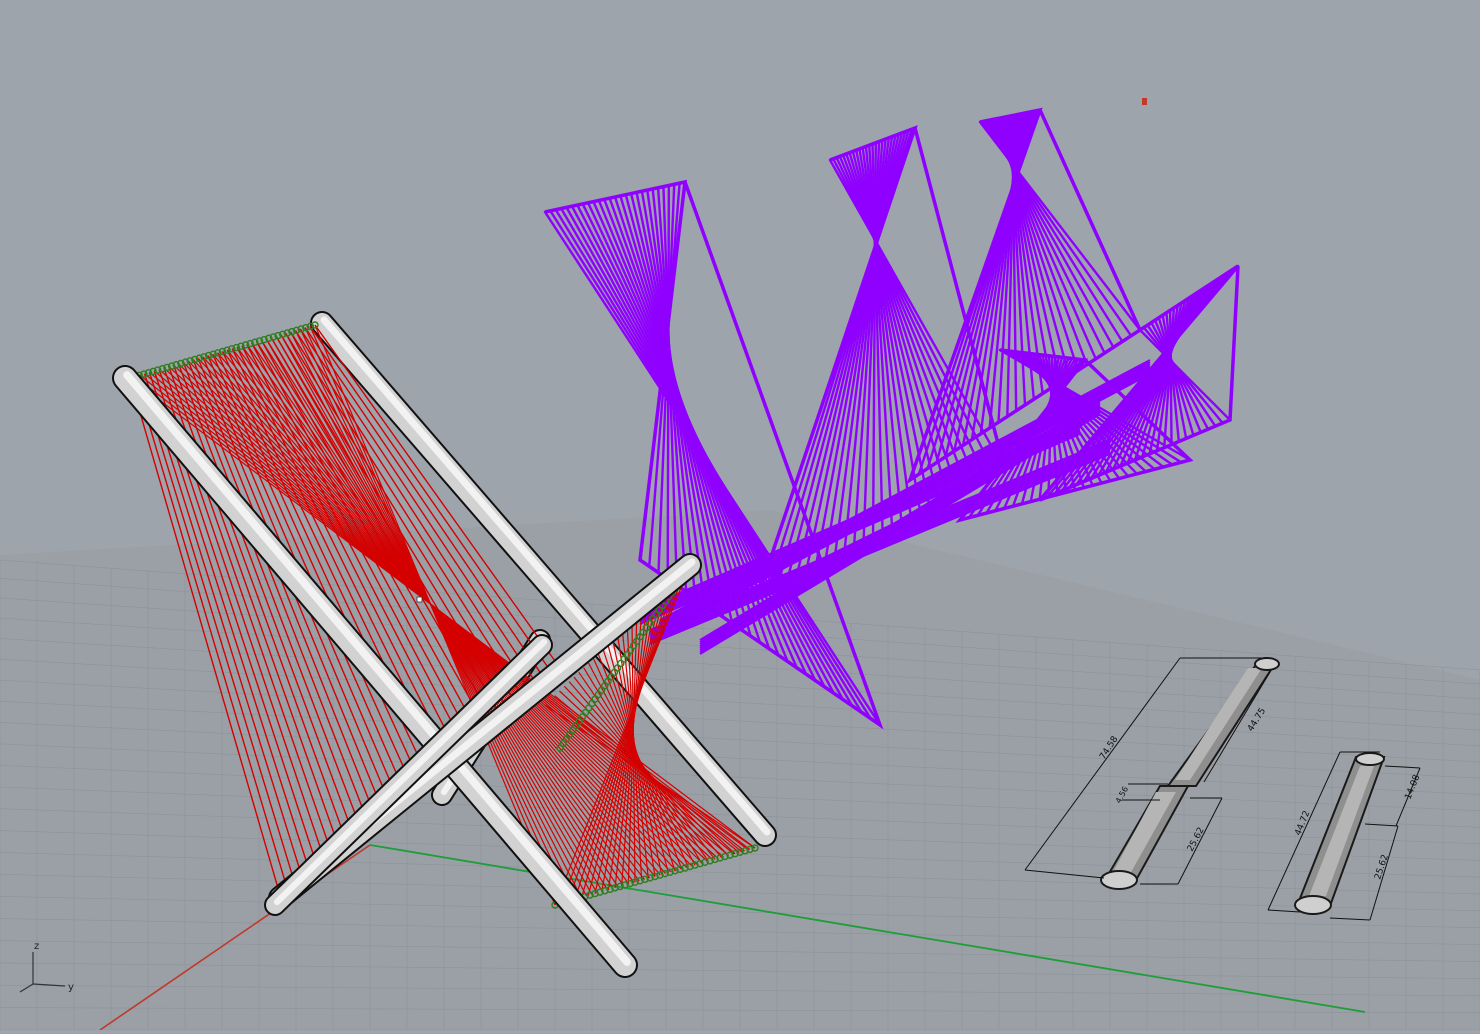  I want to click on axis-widget-y-label: y, so click(71, 987).